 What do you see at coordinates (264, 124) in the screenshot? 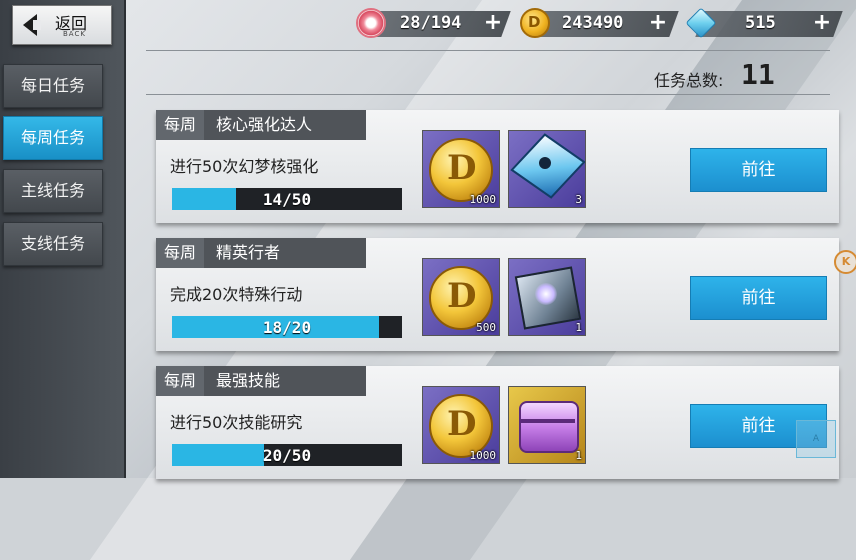
I see `task-name: 核心强化达人` at bounding box center [264, 124].